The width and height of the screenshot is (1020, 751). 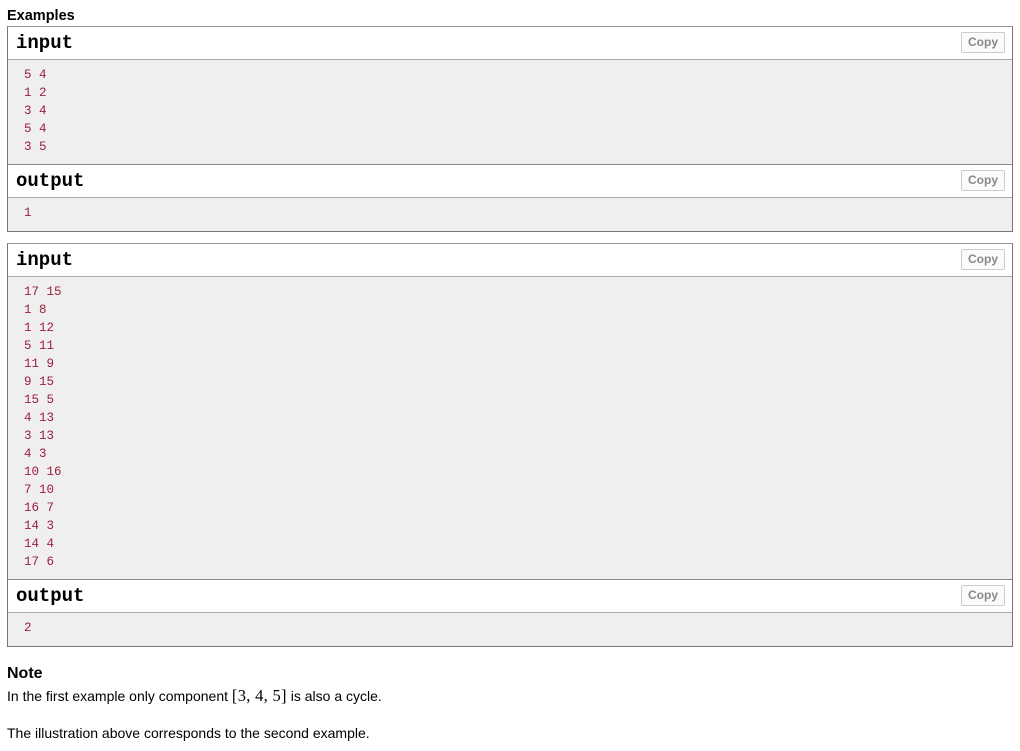 I want to click on sample-test-2-output-block: output Copy 2, so click(x=510, y=613).